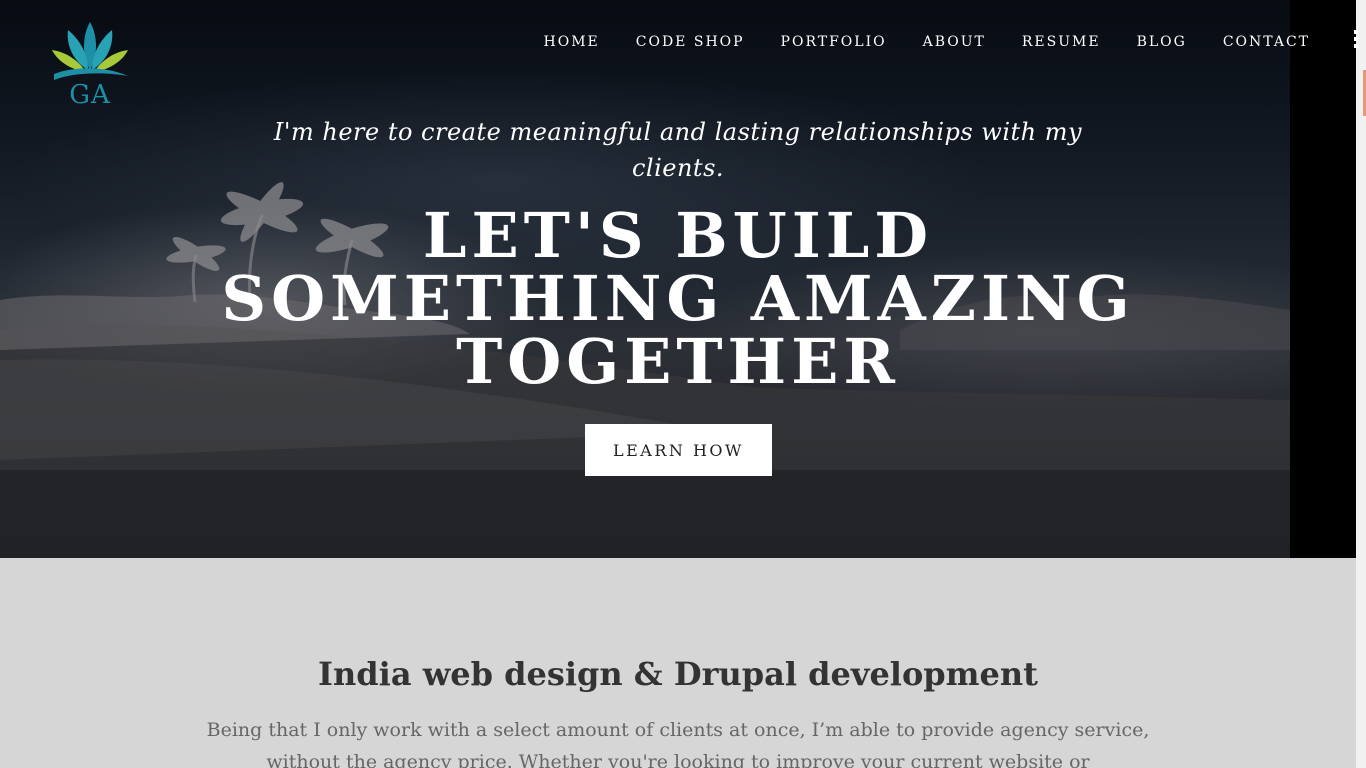 The width and height of the screenshot is (1366, 768). Describe the element at coordinates (678, 450) in the screenshot. I see `learn-how-button: LEARN HOW` at that location.